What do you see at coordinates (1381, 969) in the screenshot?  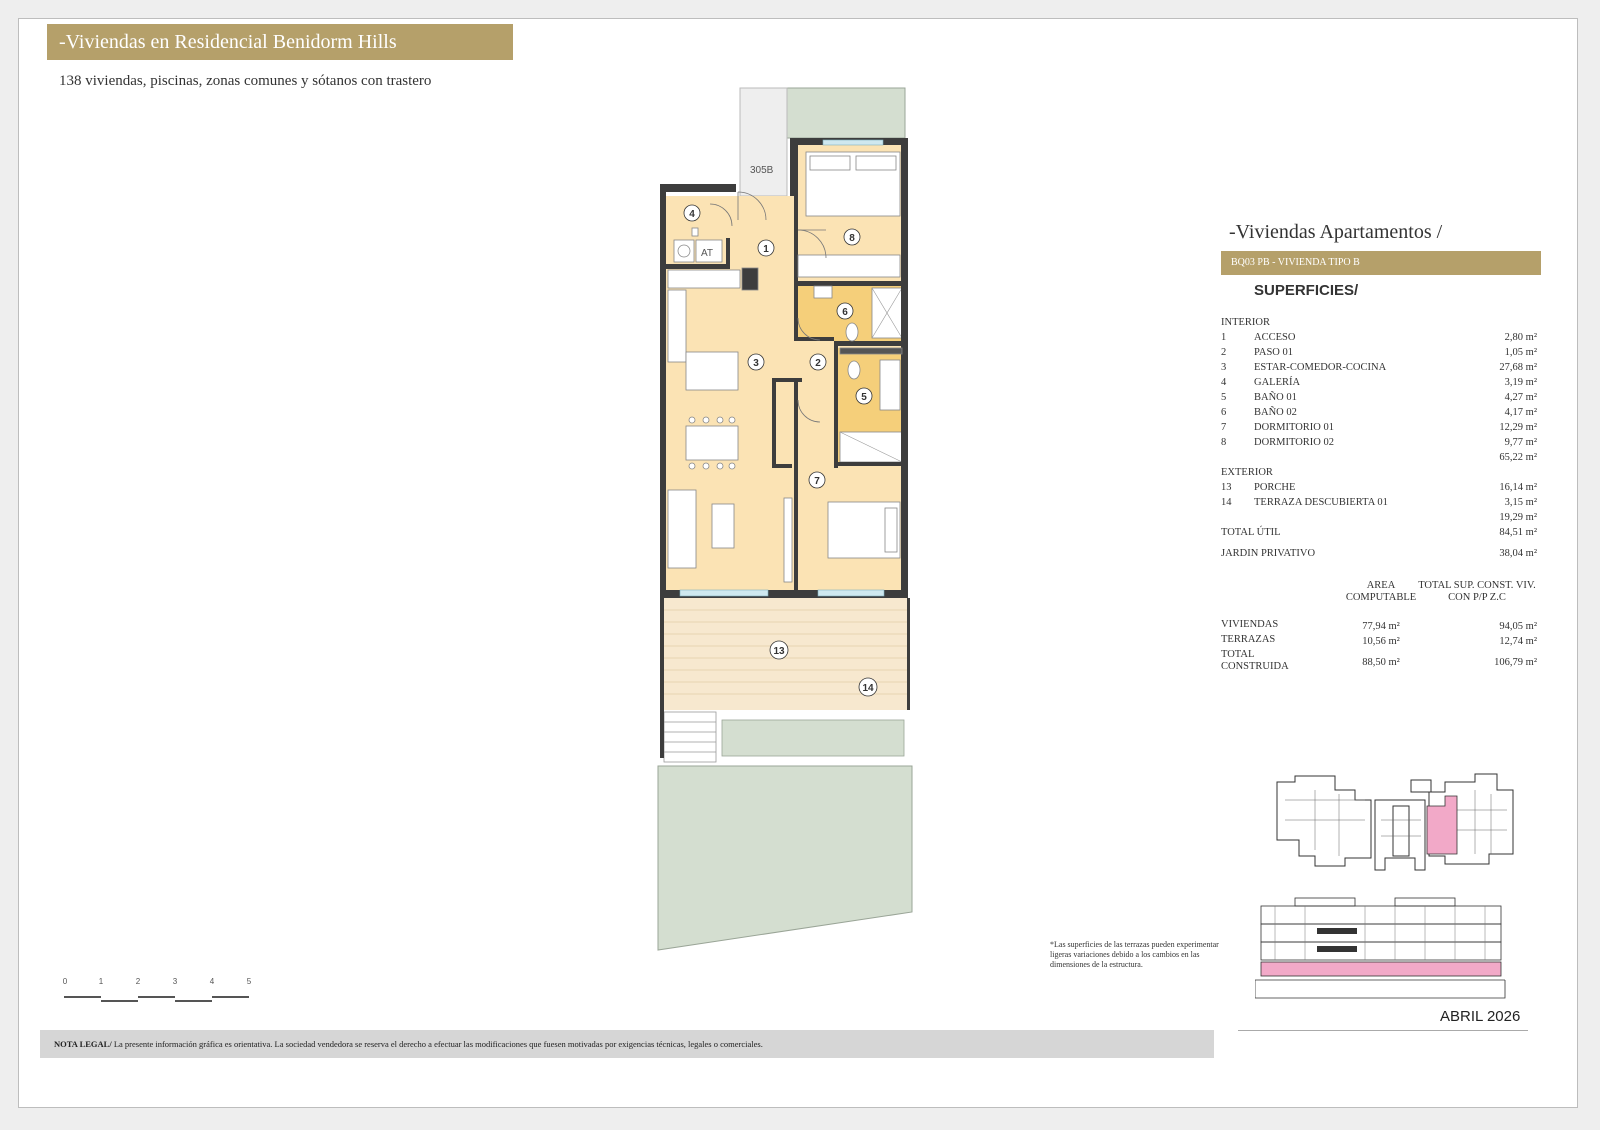 I see `unit-floor-highlight` at bounding box center [1381, 969].